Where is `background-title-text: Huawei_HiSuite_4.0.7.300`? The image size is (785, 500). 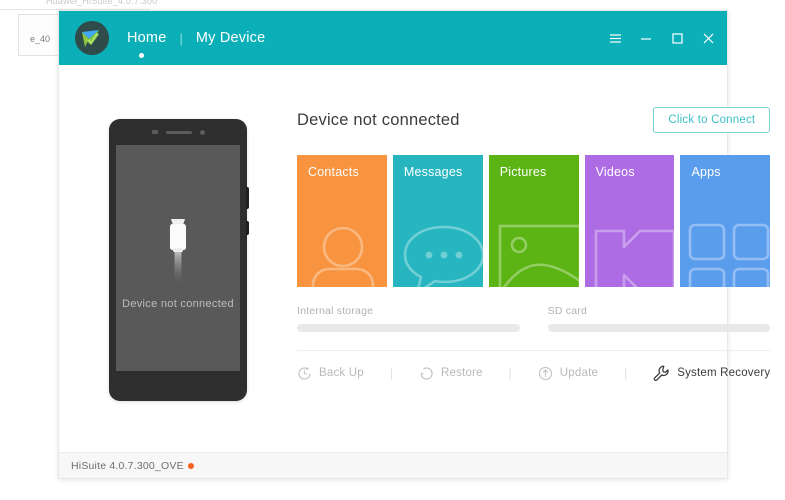 background-title-text: Huawei_HiSuite_4.0.7.300 is located at coordinates (102, 3).